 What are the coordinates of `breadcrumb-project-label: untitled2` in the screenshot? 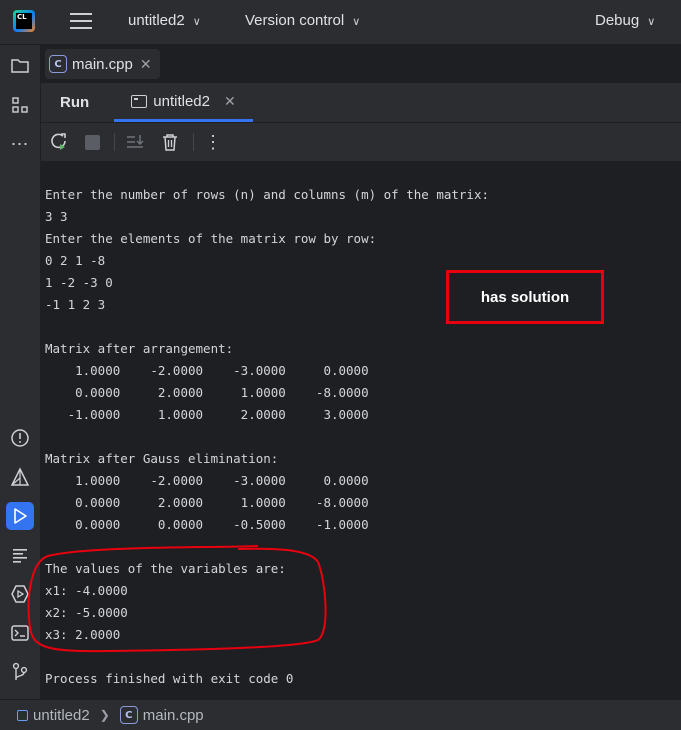 It's located at (61, 715).